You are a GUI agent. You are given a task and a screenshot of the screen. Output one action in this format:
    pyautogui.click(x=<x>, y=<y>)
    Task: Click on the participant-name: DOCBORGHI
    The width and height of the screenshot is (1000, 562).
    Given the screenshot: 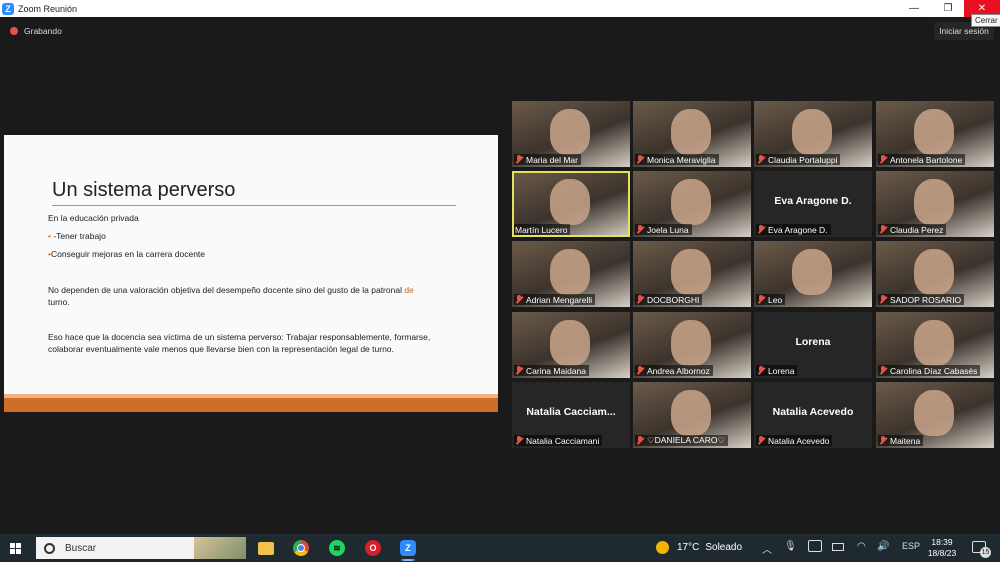 What is the action you would take?
    pyautogui.click(x=673, y=299)
    